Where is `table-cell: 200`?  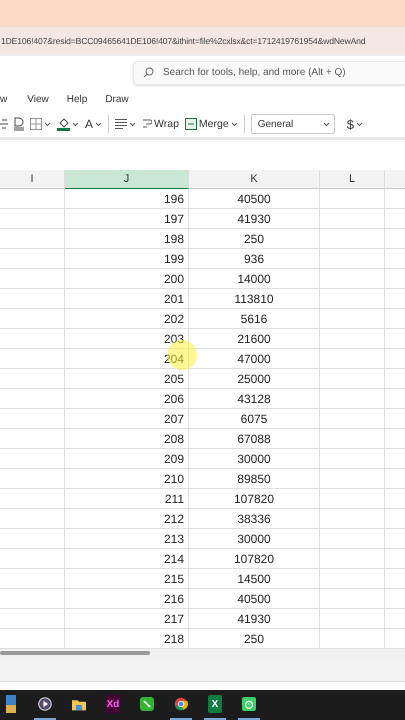
table-cell: 200 is located at coordinates (127, 279).